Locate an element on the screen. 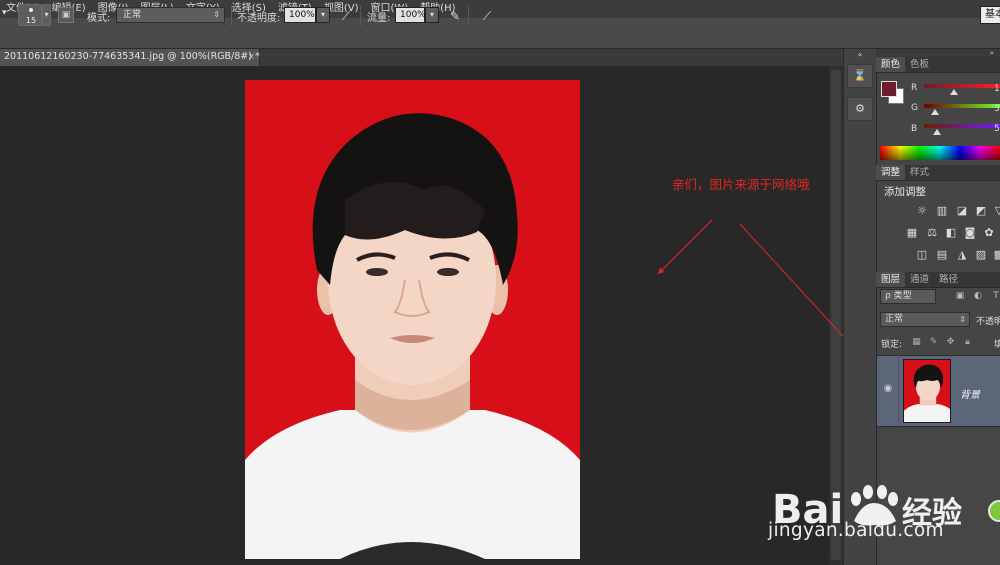 The height and width of the screenshot is (565, 1000). lock-transparent-icon: ▦ is located at coordinates (916, 342).